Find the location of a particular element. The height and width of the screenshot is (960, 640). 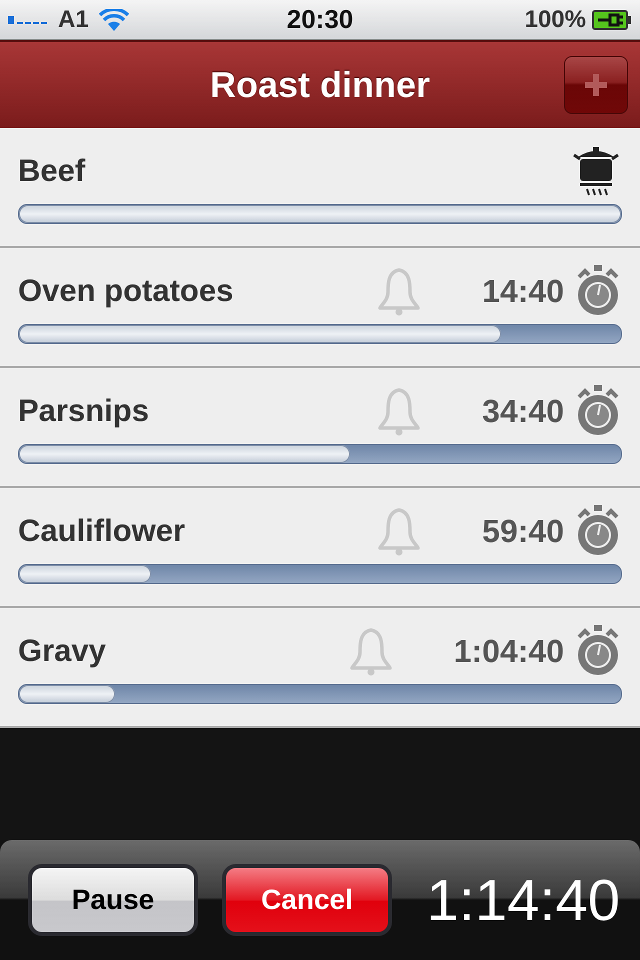

remaining-time: 14:40 is located at coordinates (523, 291).